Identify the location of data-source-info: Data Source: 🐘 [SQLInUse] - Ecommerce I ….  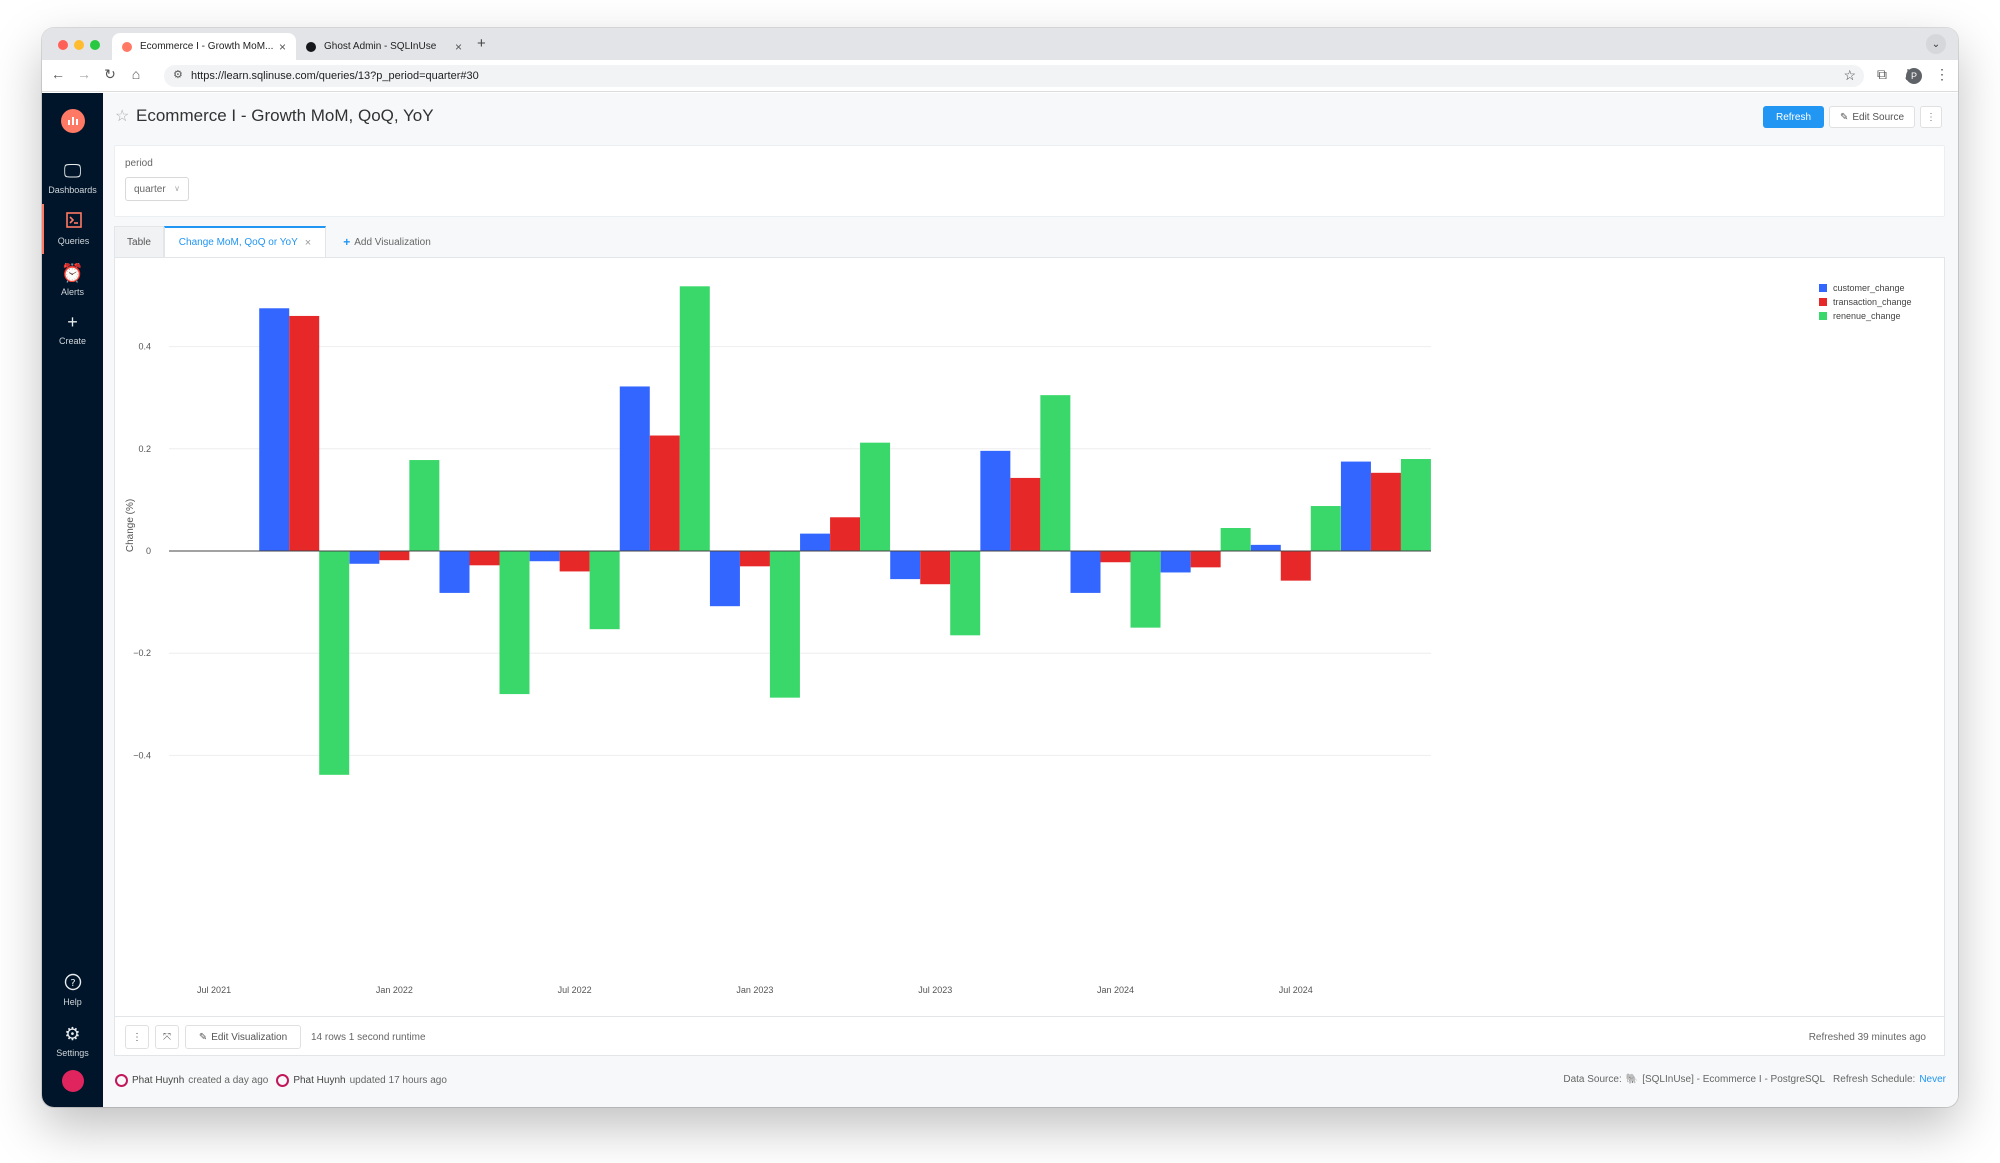
(1754, 1079).